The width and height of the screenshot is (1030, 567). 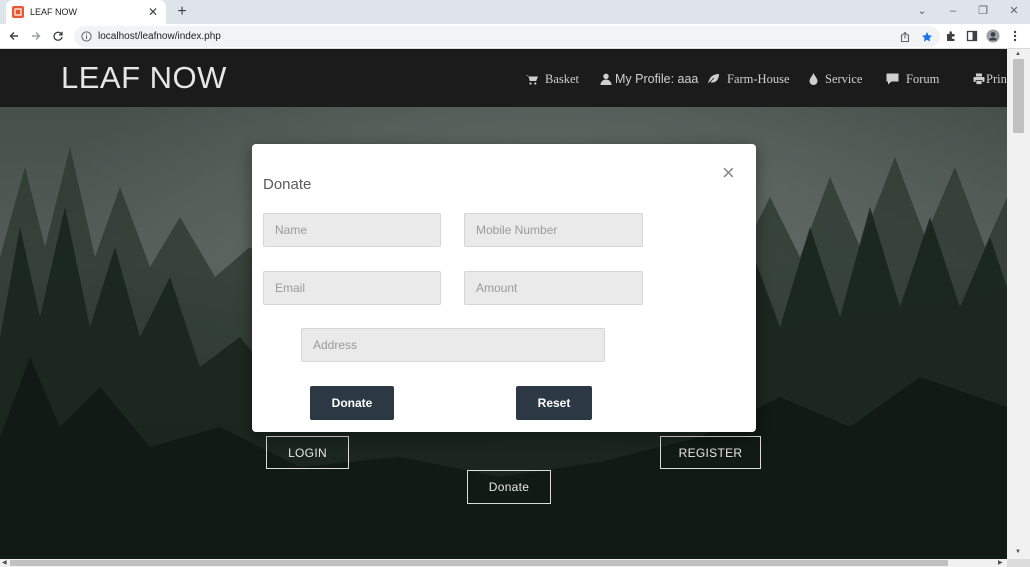 What do you see at coordinates (923, 78) in the screenshot?
I see `nav-label-forum: Forum` at bounding box center [923, 78].